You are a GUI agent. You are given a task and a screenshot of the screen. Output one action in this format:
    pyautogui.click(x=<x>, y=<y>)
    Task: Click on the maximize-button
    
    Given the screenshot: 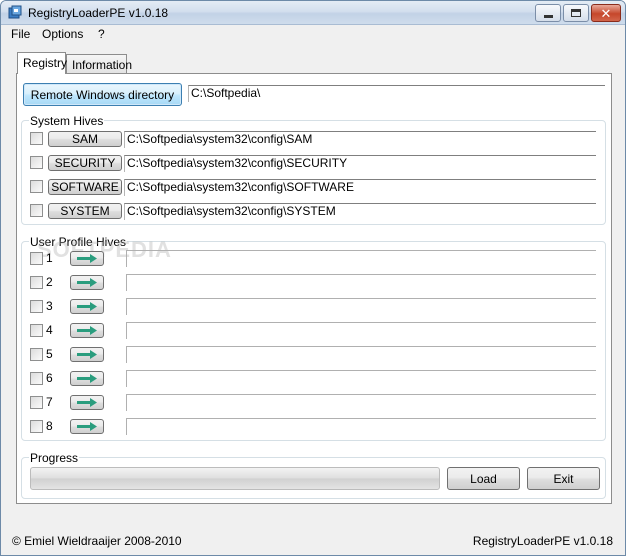 What is the action you would take?
    pyautogui.click(x=576, y=13)
    